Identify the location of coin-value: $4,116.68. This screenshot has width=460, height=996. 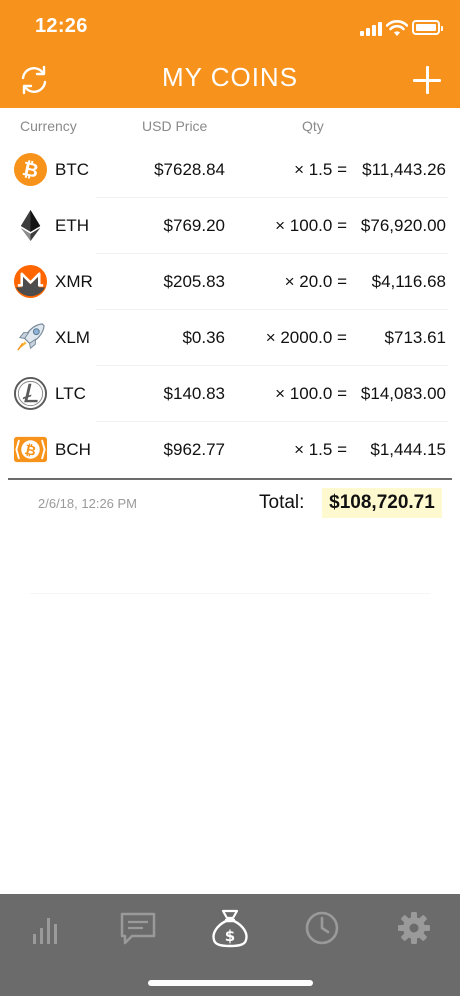
(408, 281).